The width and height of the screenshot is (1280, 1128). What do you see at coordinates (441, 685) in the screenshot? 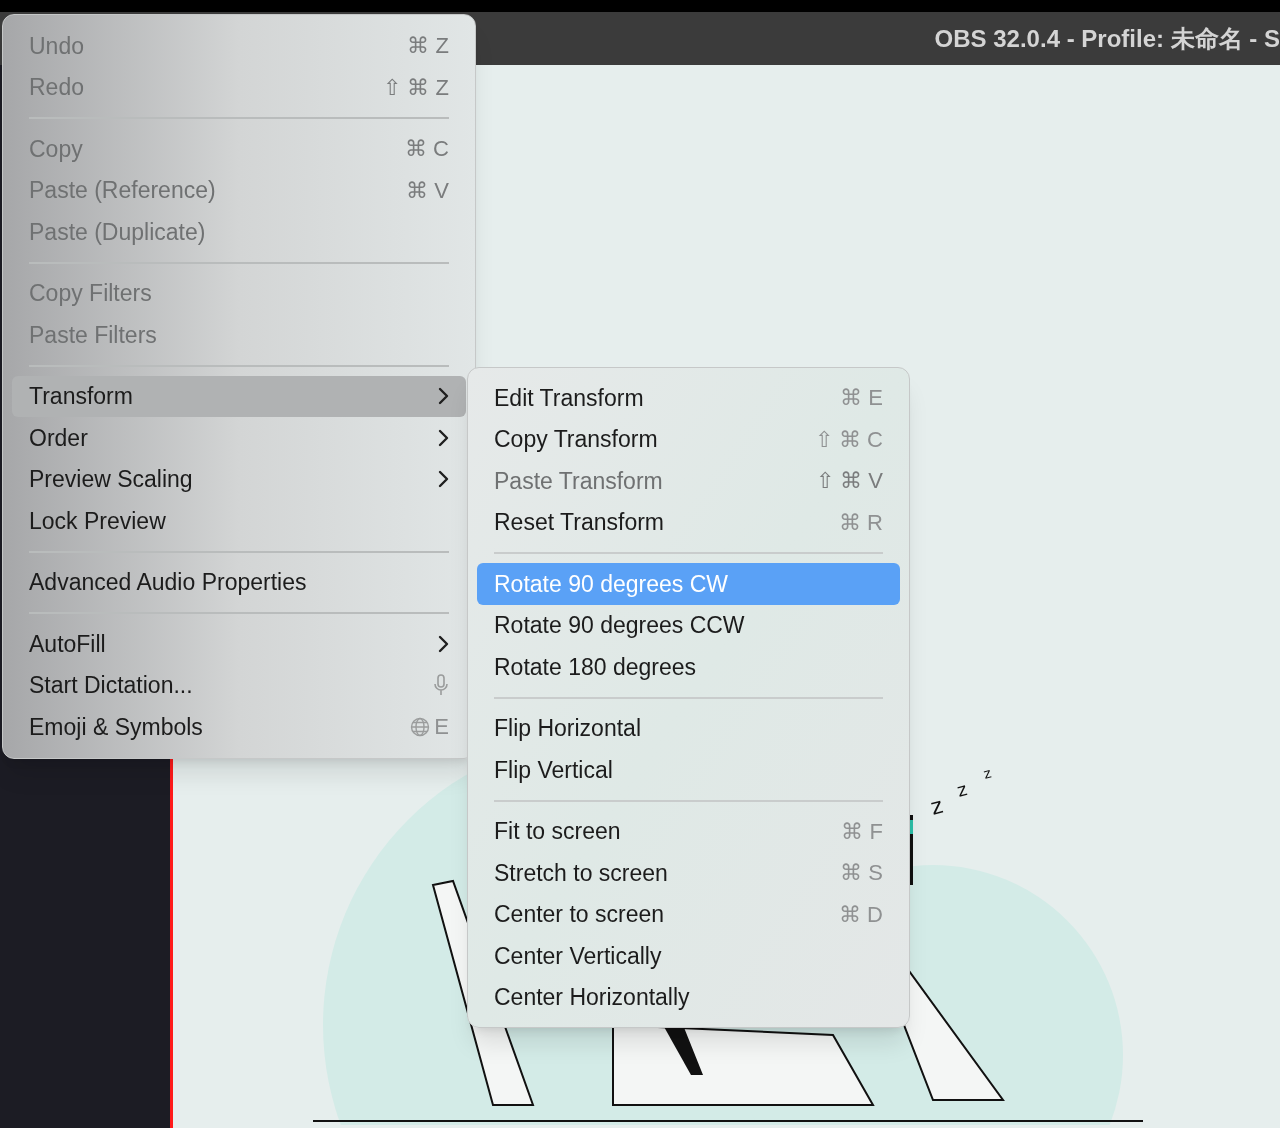
I see `microphone-icon` at bounding box center [441, 685].